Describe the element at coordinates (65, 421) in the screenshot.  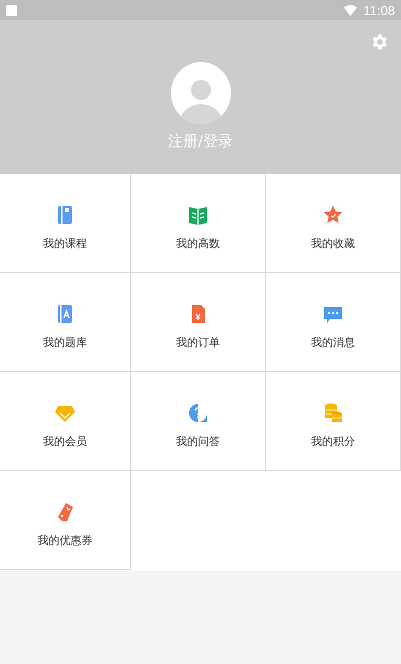
I see `menu-tile: 我的会员` at that location.